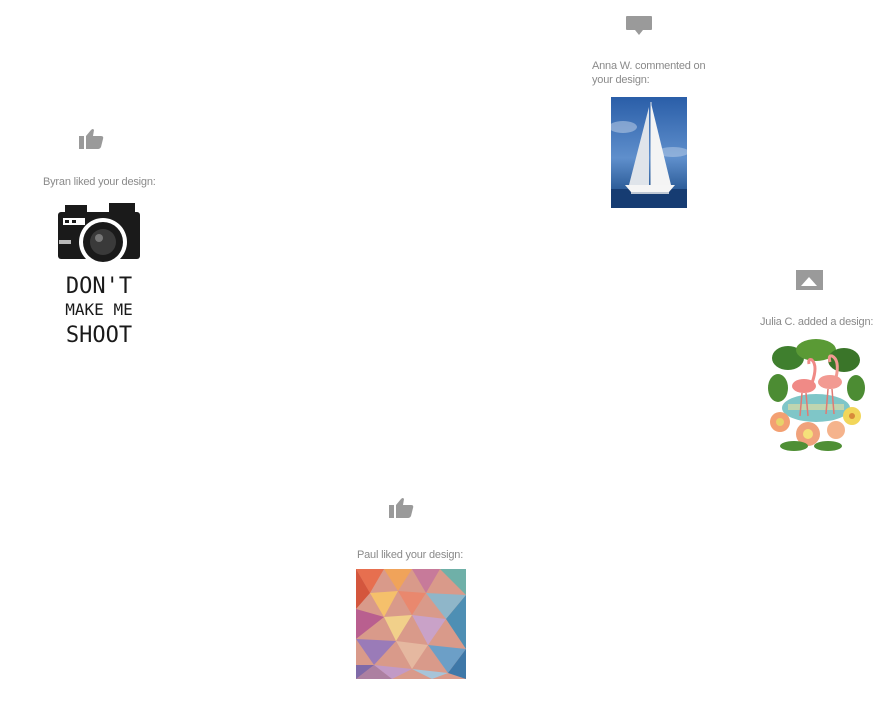  What do you see at coordinates (410, 555) in the screenshot?
I see `feed-item-caption: Paul liked your design:` at bounding box center [410, 555].